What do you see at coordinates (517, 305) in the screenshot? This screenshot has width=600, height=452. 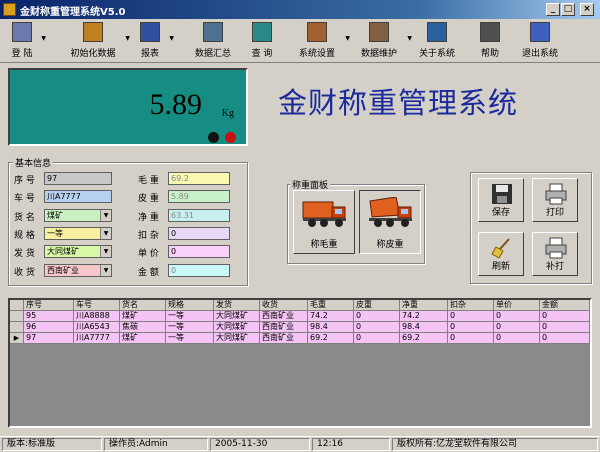 I see `column-header: 单价` at bounding box center [517, 305].